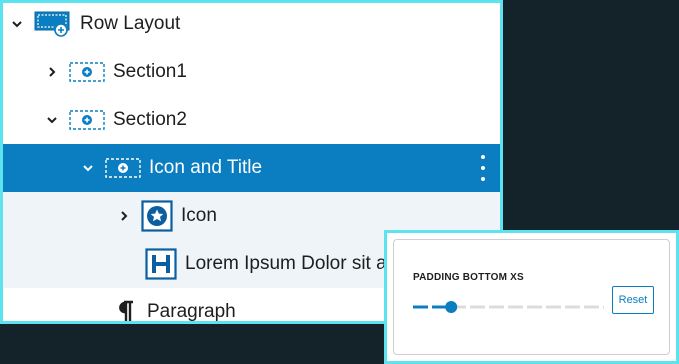 Image resolution: width=679 pixels, height=364 pixels. I want to click on star-icon, so click(157, 216).